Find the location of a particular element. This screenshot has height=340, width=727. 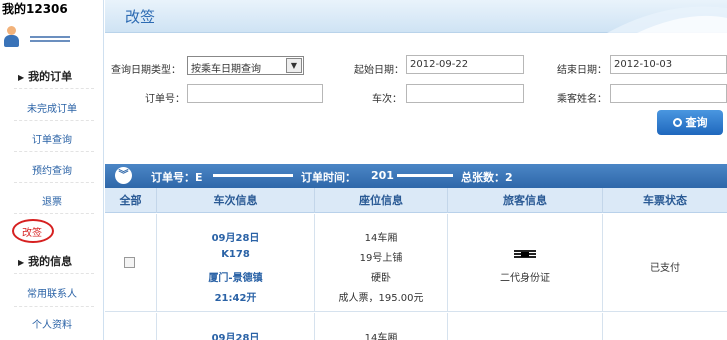

passenger-id-type: 二代身份证 is located at coordinates (525, 278).